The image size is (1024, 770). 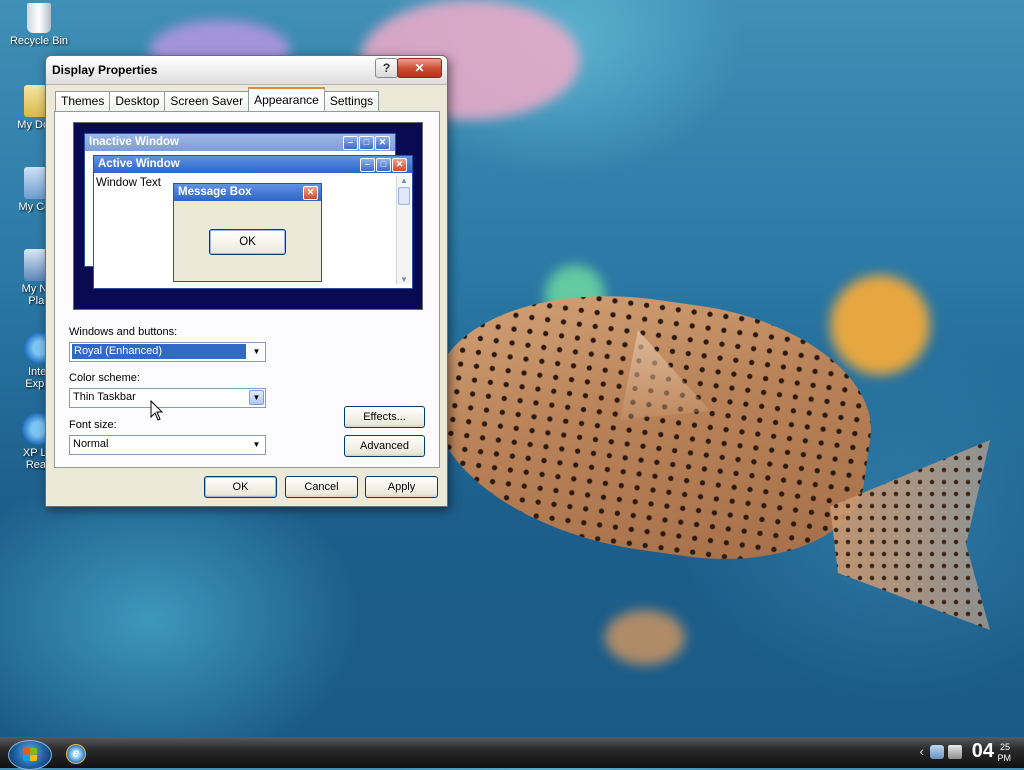 What do you see at coordinates (159, 351) in the screenshot?
I see `windows-buttons-value: Royal (Enhanced)` at bounding box center [159, 351].